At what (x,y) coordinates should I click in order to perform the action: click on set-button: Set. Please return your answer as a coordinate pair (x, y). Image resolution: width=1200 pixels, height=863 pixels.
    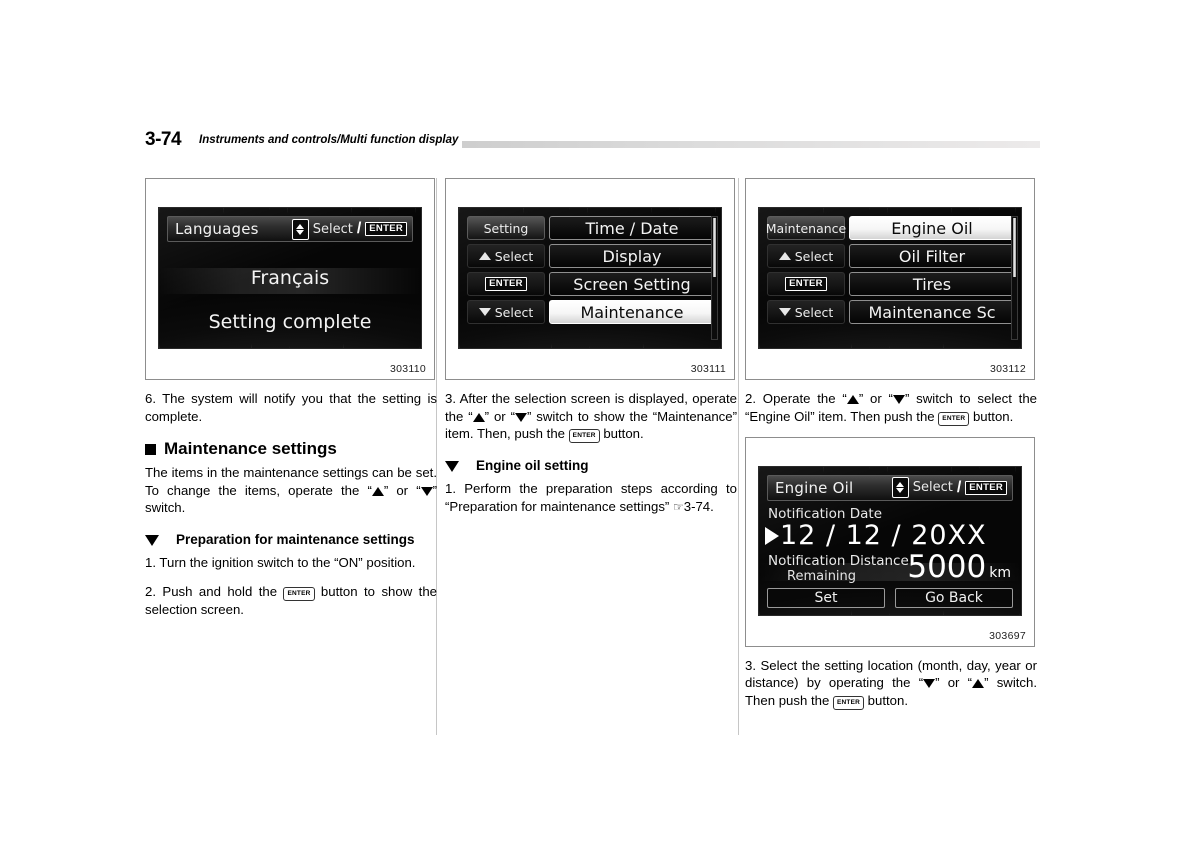
    Looking at the image, I should click on (826, 597).